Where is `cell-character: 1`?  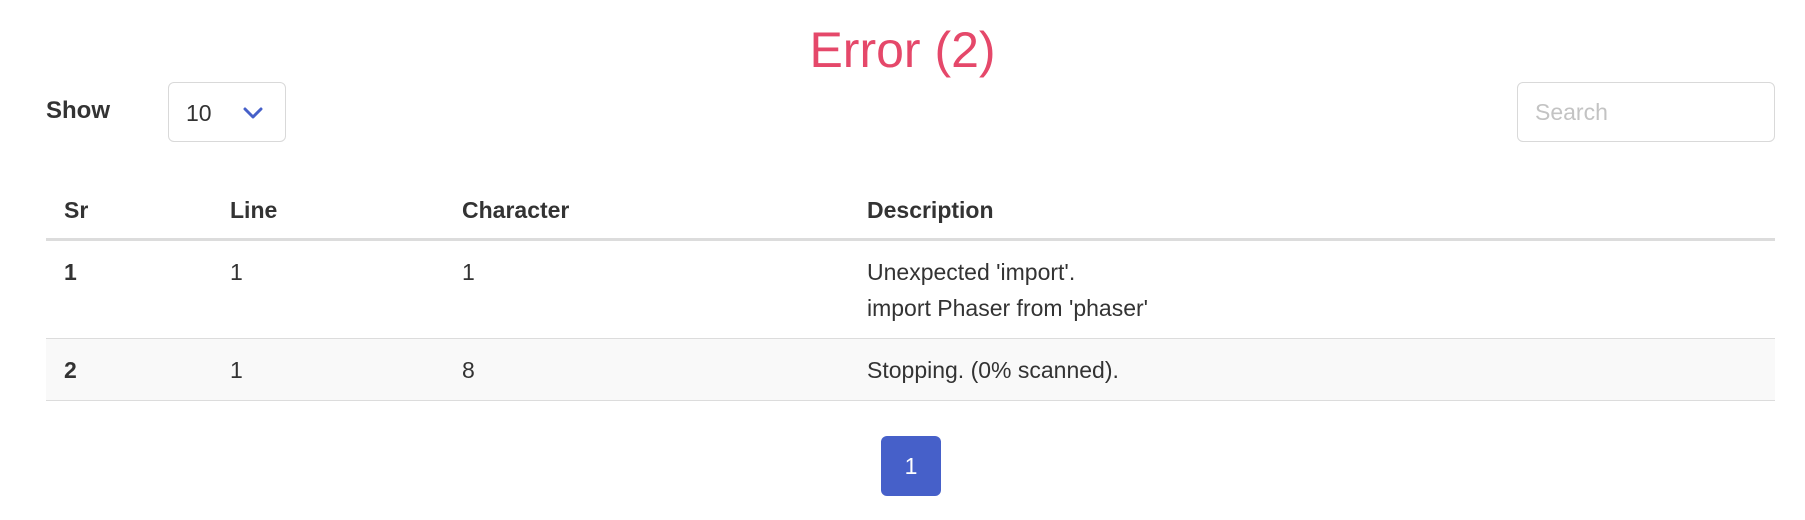
cell-character: 1 is located at coordinates (646, 289).